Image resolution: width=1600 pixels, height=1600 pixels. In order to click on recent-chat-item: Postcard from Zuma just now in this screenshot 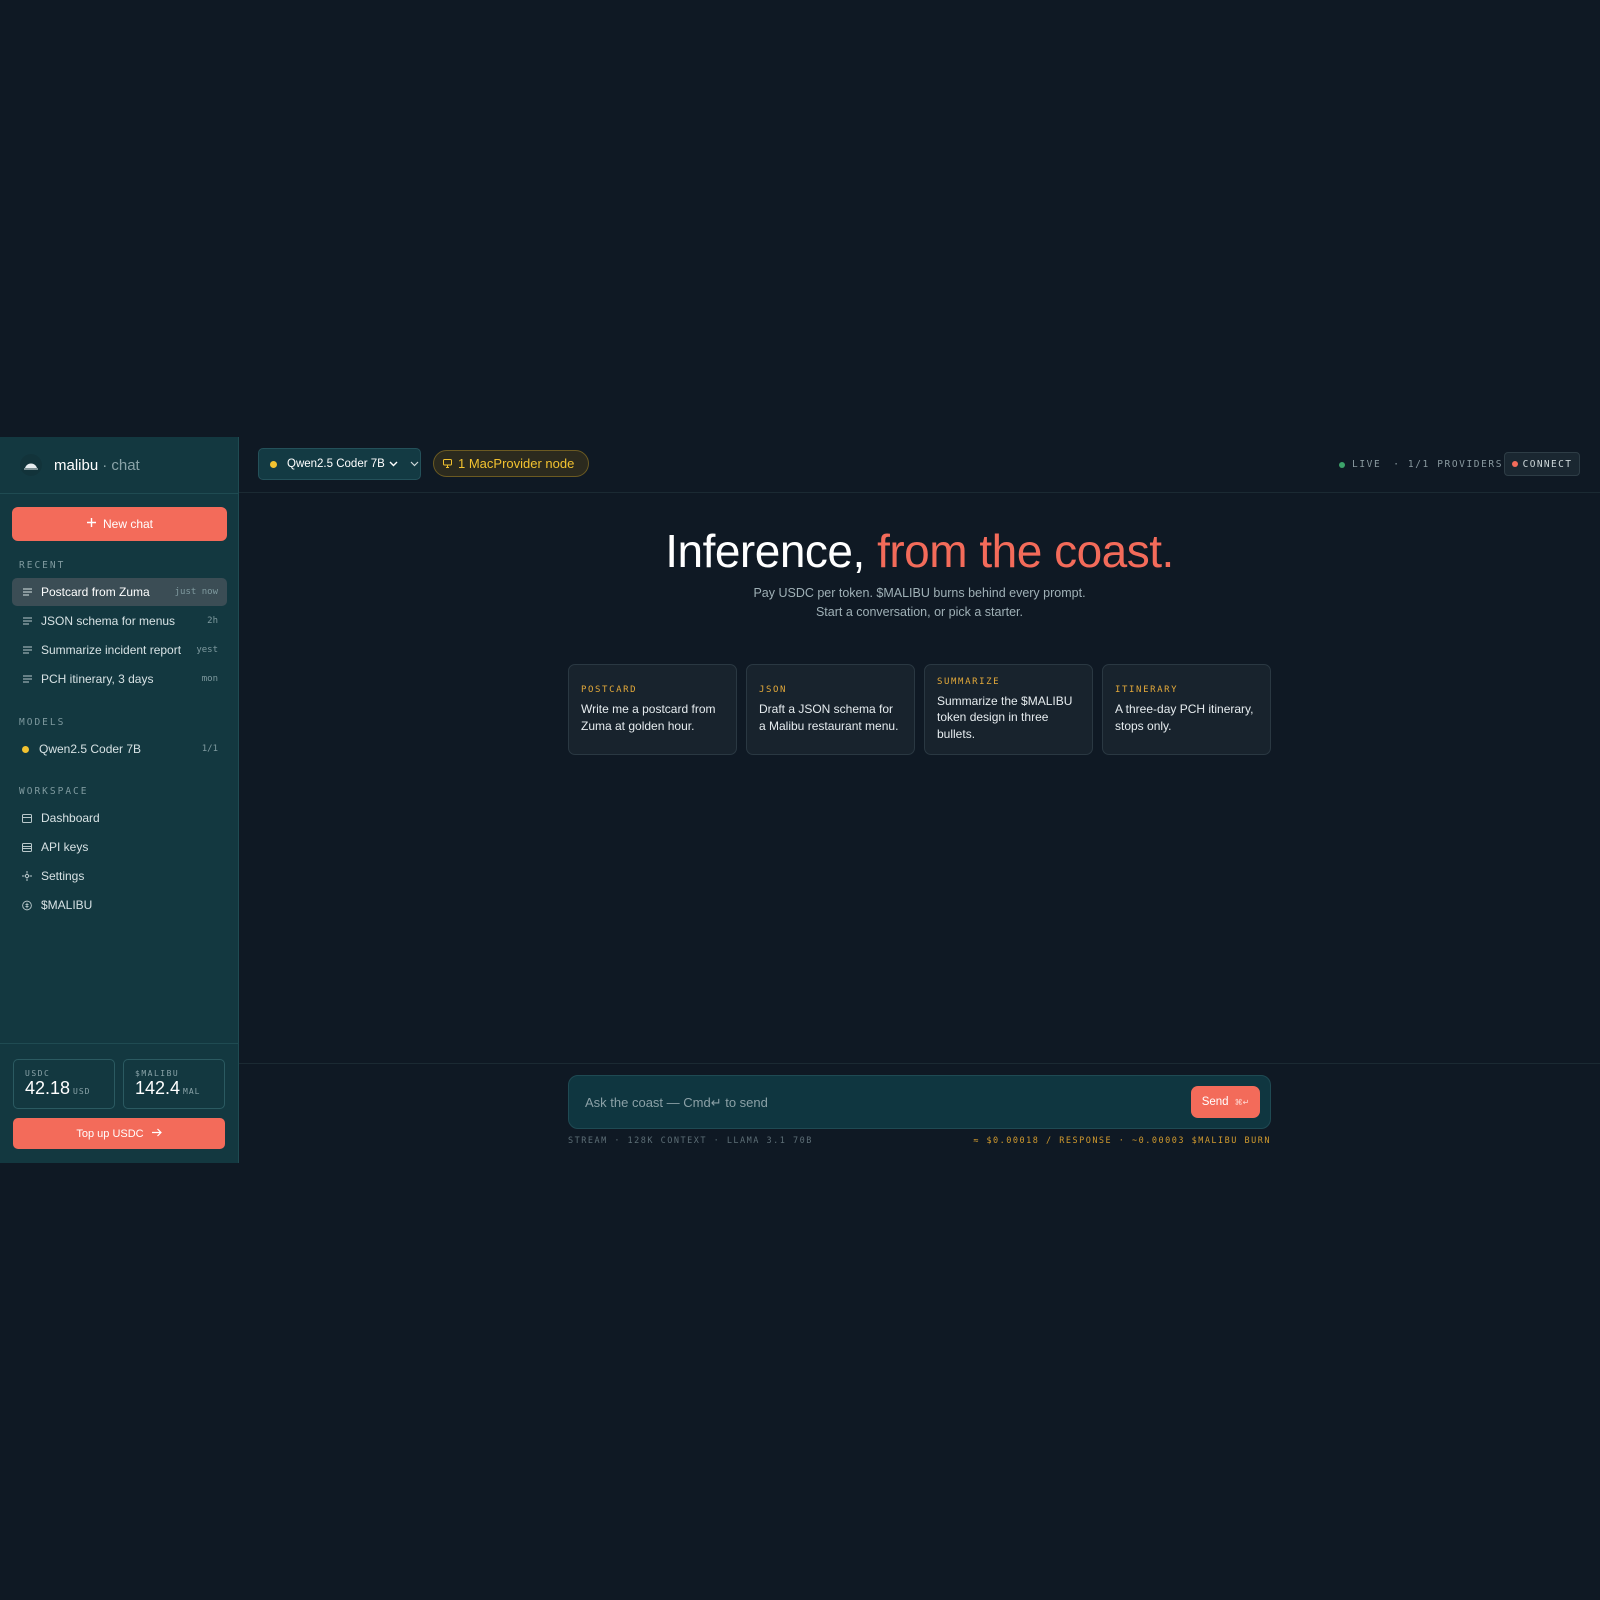, I will do `click(119, 592)`.